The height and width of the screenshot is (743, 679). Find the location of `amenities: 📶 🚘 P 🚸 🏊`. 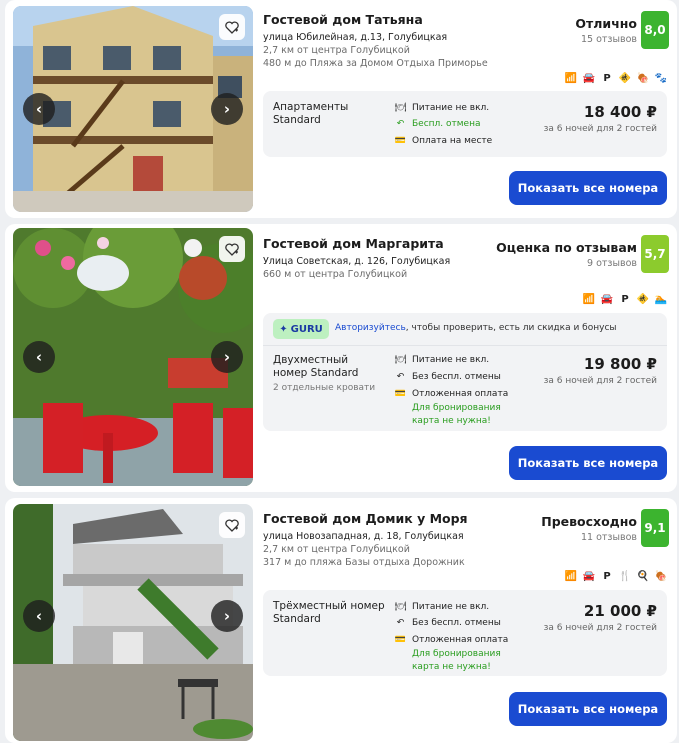

amenities: 📶 🚘 P 🚸 🏊 is located at coordinates (625, 299).